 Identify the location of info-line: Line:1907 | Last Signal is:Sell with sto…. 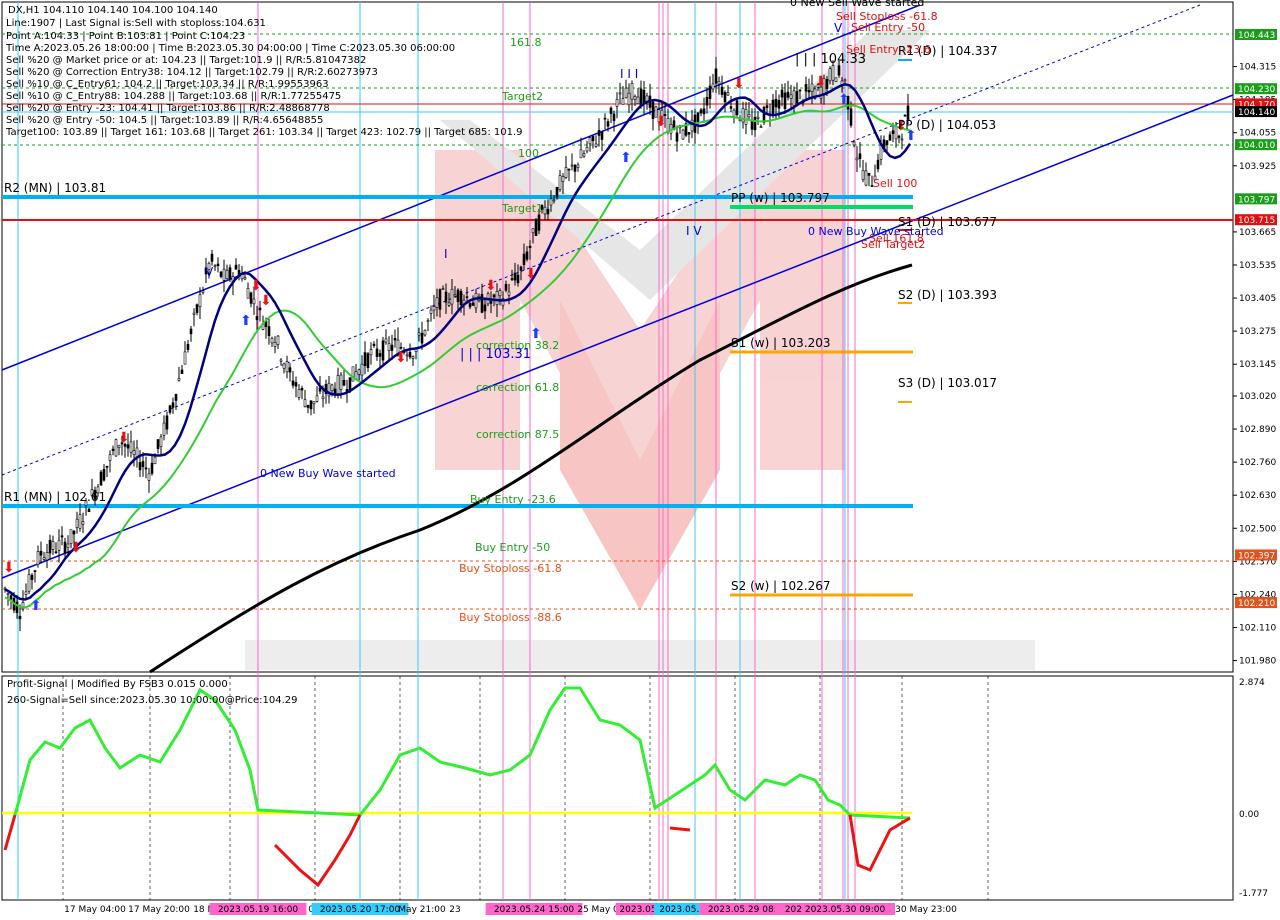
(136, 23).